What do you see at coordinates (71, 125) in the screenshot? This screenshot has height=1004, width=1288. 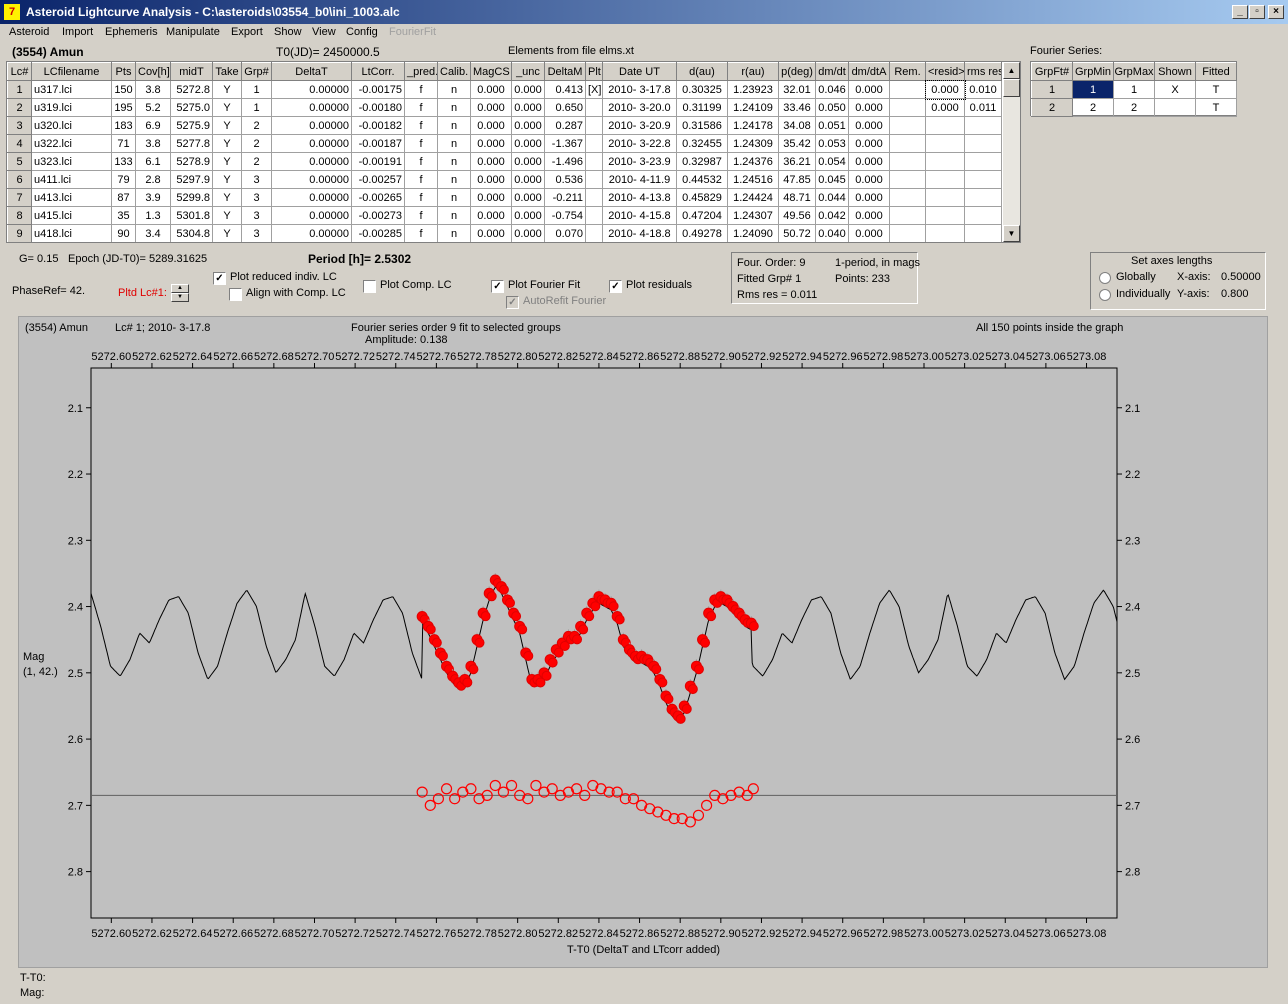 I see `table-cell: u320.lci` at bounding box center [71, 125].